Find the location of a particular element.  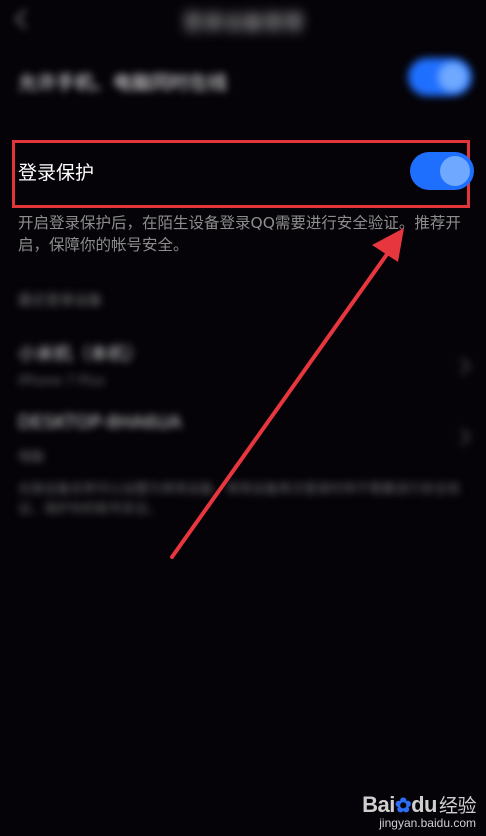

arrow-head is located at coordinates (388, 245).